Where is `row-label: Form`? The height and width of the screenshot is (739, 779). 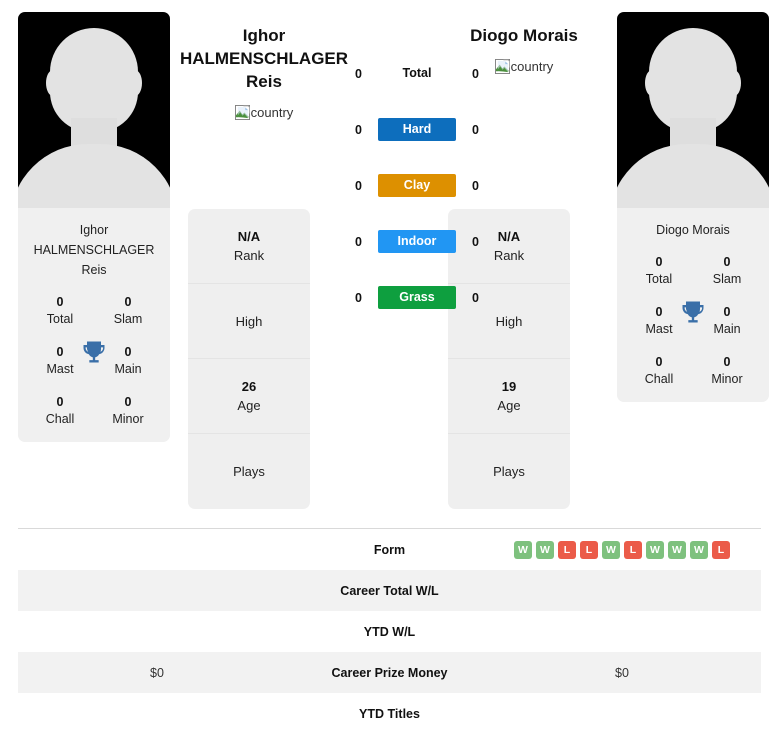
row-label: Form is located at coordinates (389, 549).